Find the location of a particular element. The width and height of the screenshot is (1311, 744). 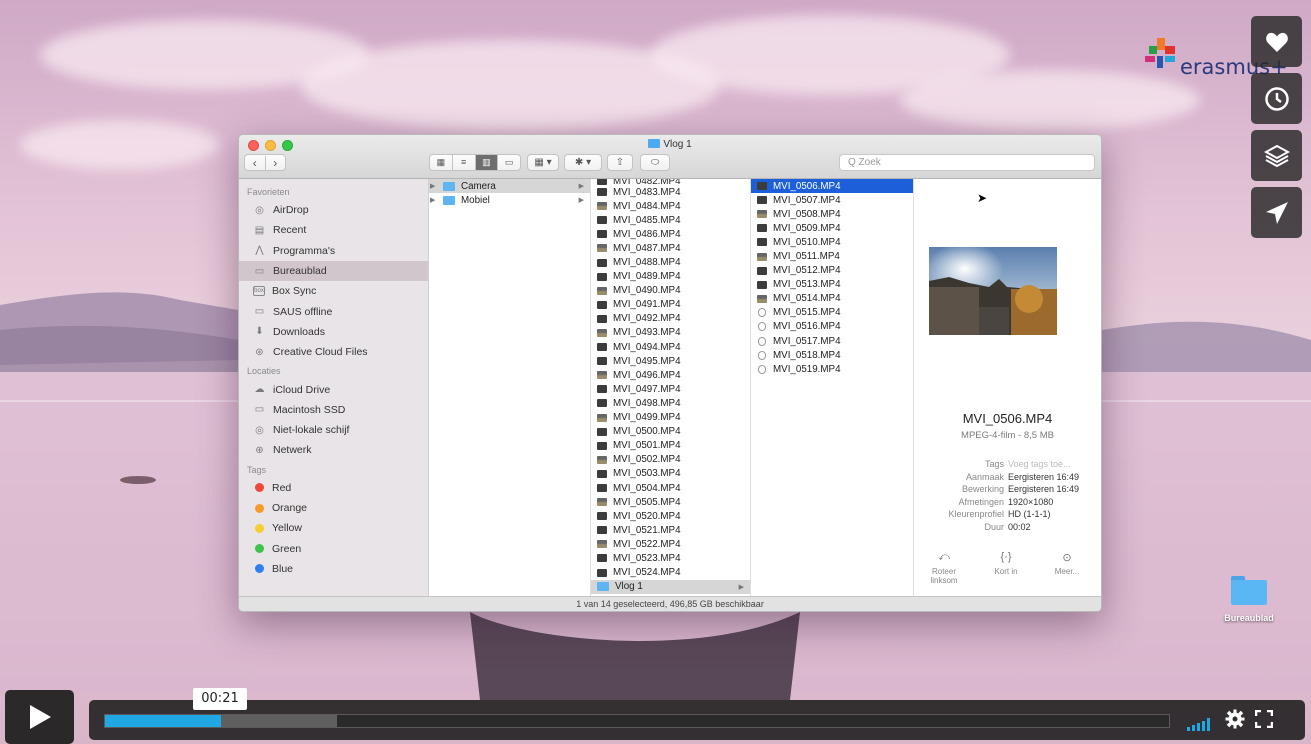

sidebar-item-bureaublad: ▭ Bureaublad is located at coordinates (333, 271).